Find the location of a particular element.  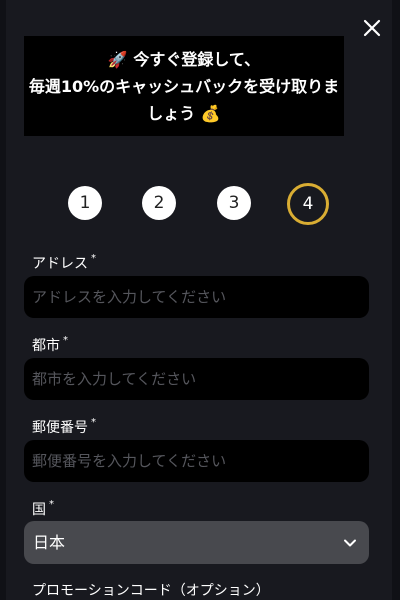

money-bag-icon: 💰 is located at coordinates (210, 113).